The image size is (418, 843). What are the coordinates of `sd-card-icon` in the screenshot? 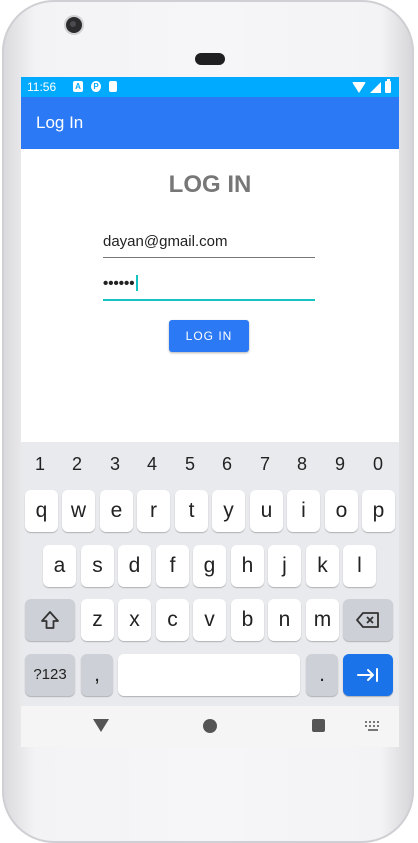 It's located at (113, 86).